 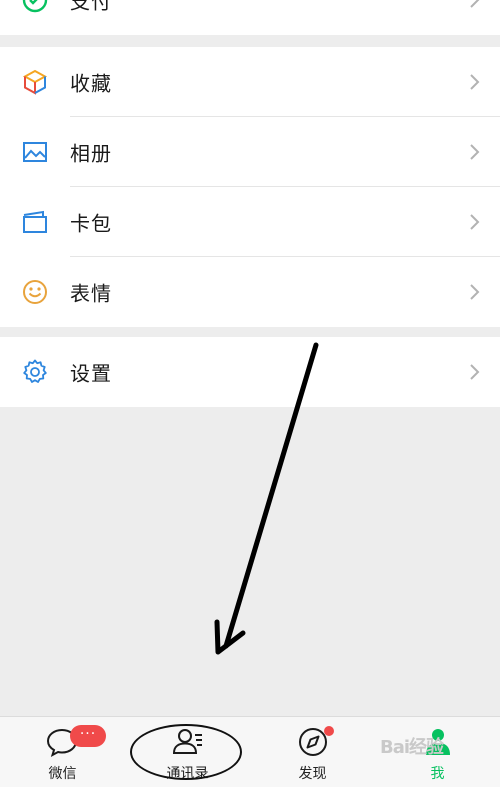 What do you see at coordinates (186, 752) in the screenshot?
I see `annotation-circle` at bounding box center [186, 752].